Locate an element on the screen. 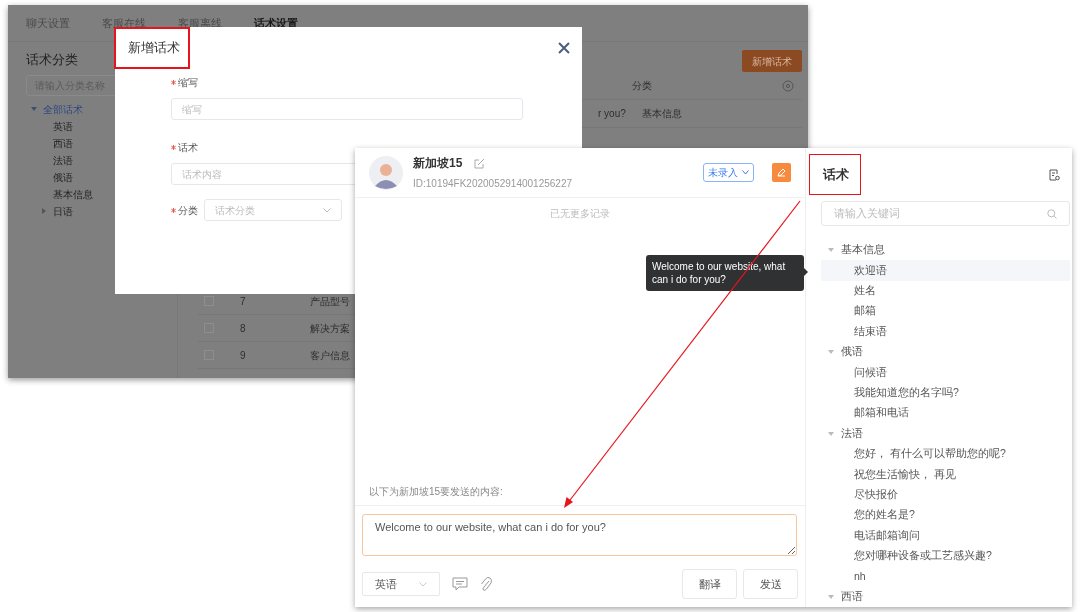 The height and width of the screenshot is (612, 1080). action-button: 翻译 is located at coordinates (709, 584).